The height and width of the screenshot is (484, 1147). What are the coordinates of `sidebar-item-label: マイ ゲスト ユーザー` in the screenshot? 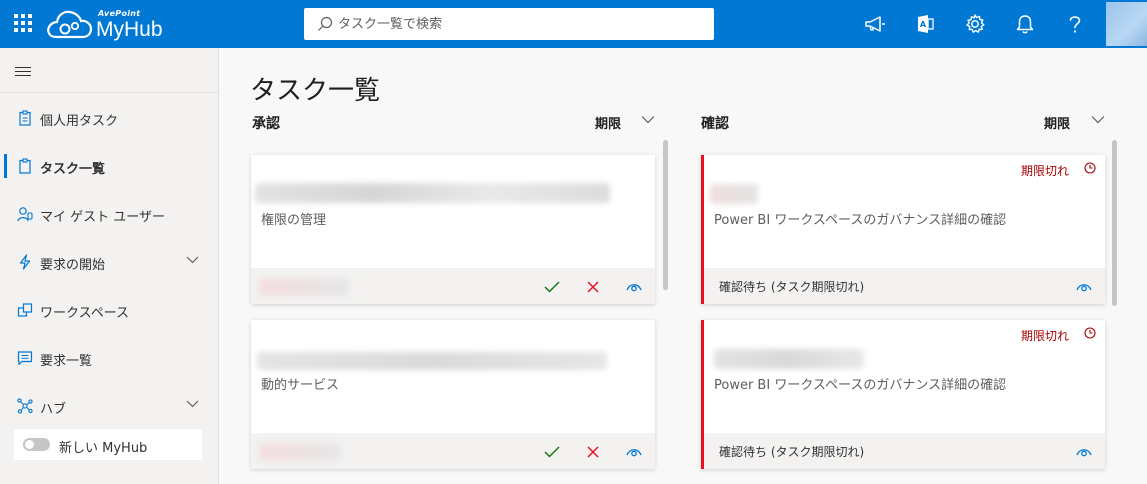 It's located at (103, 217).